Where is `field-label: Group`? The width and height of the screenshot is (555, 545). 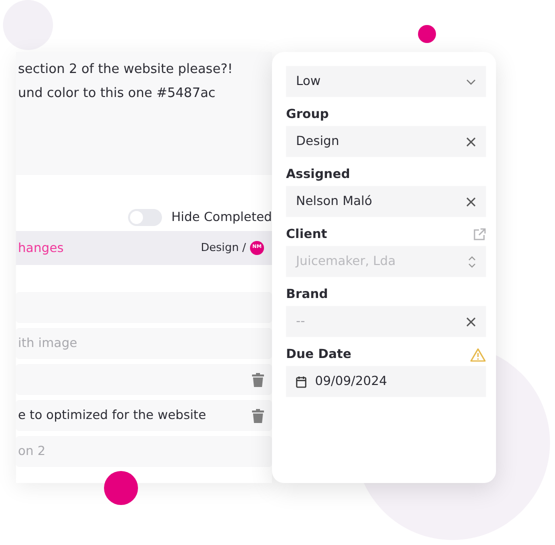 field-label: Group is located at coordinates (307, 114).